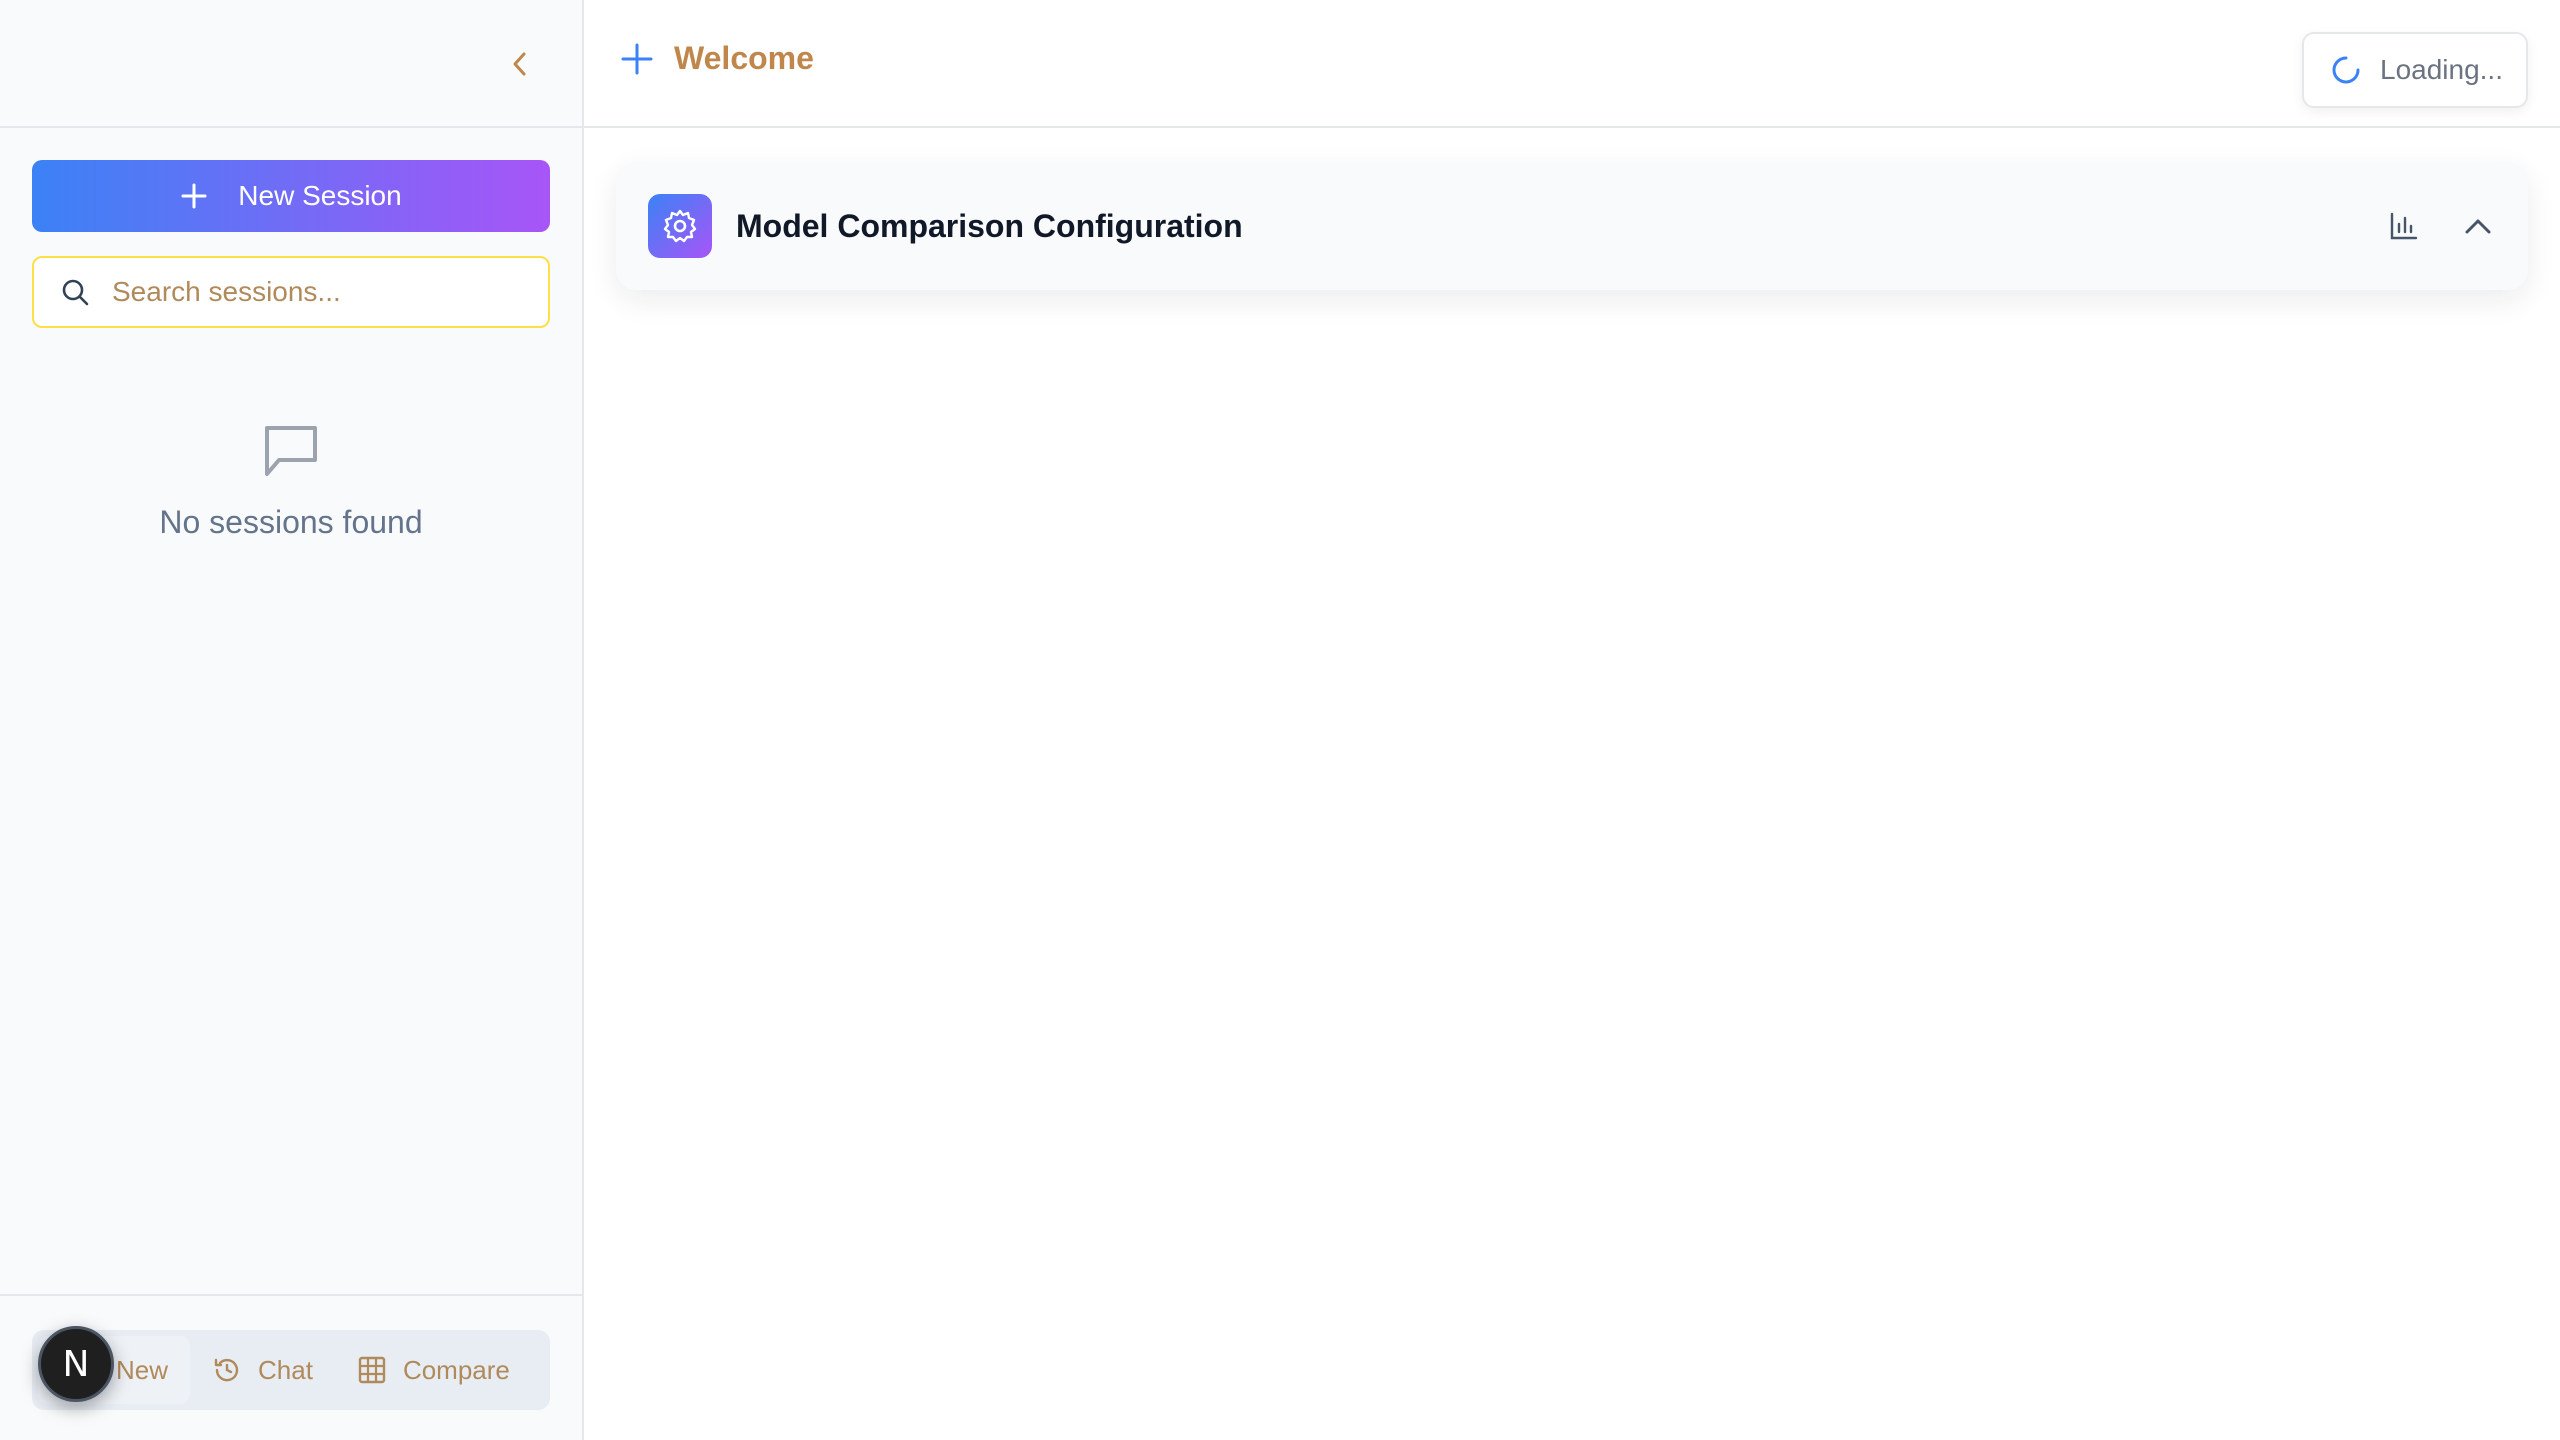 The height and width of the screenshot is (1440, 2560). I want to click on welcome-button: Welcome, so click(717, 58).